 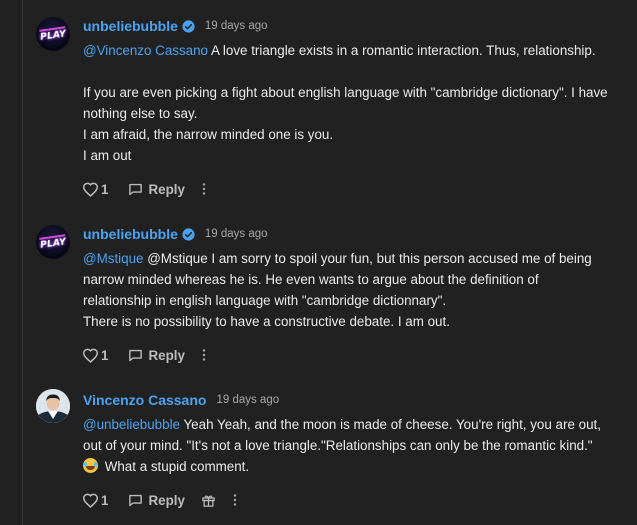 I want to click on comment-line: nothing else to say., so click(x=140, y=113).